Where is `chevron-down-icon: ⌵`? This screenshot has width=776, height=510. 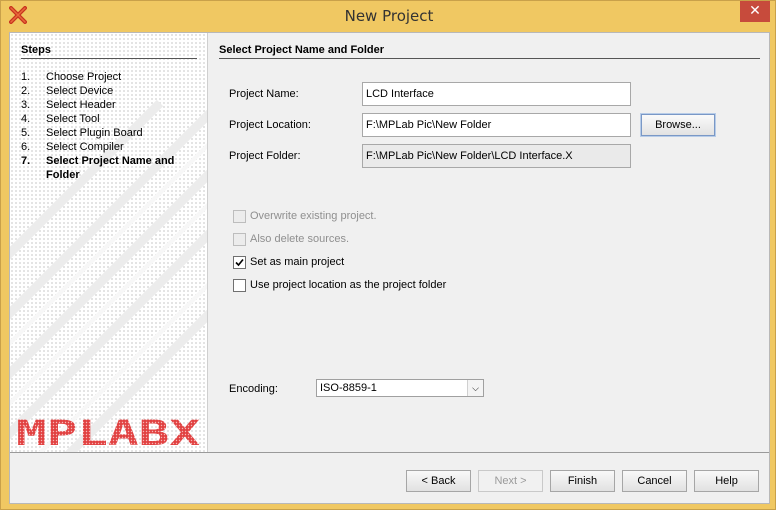 chevron-down-icon: ⌵ is located at coordinates (475, 388).